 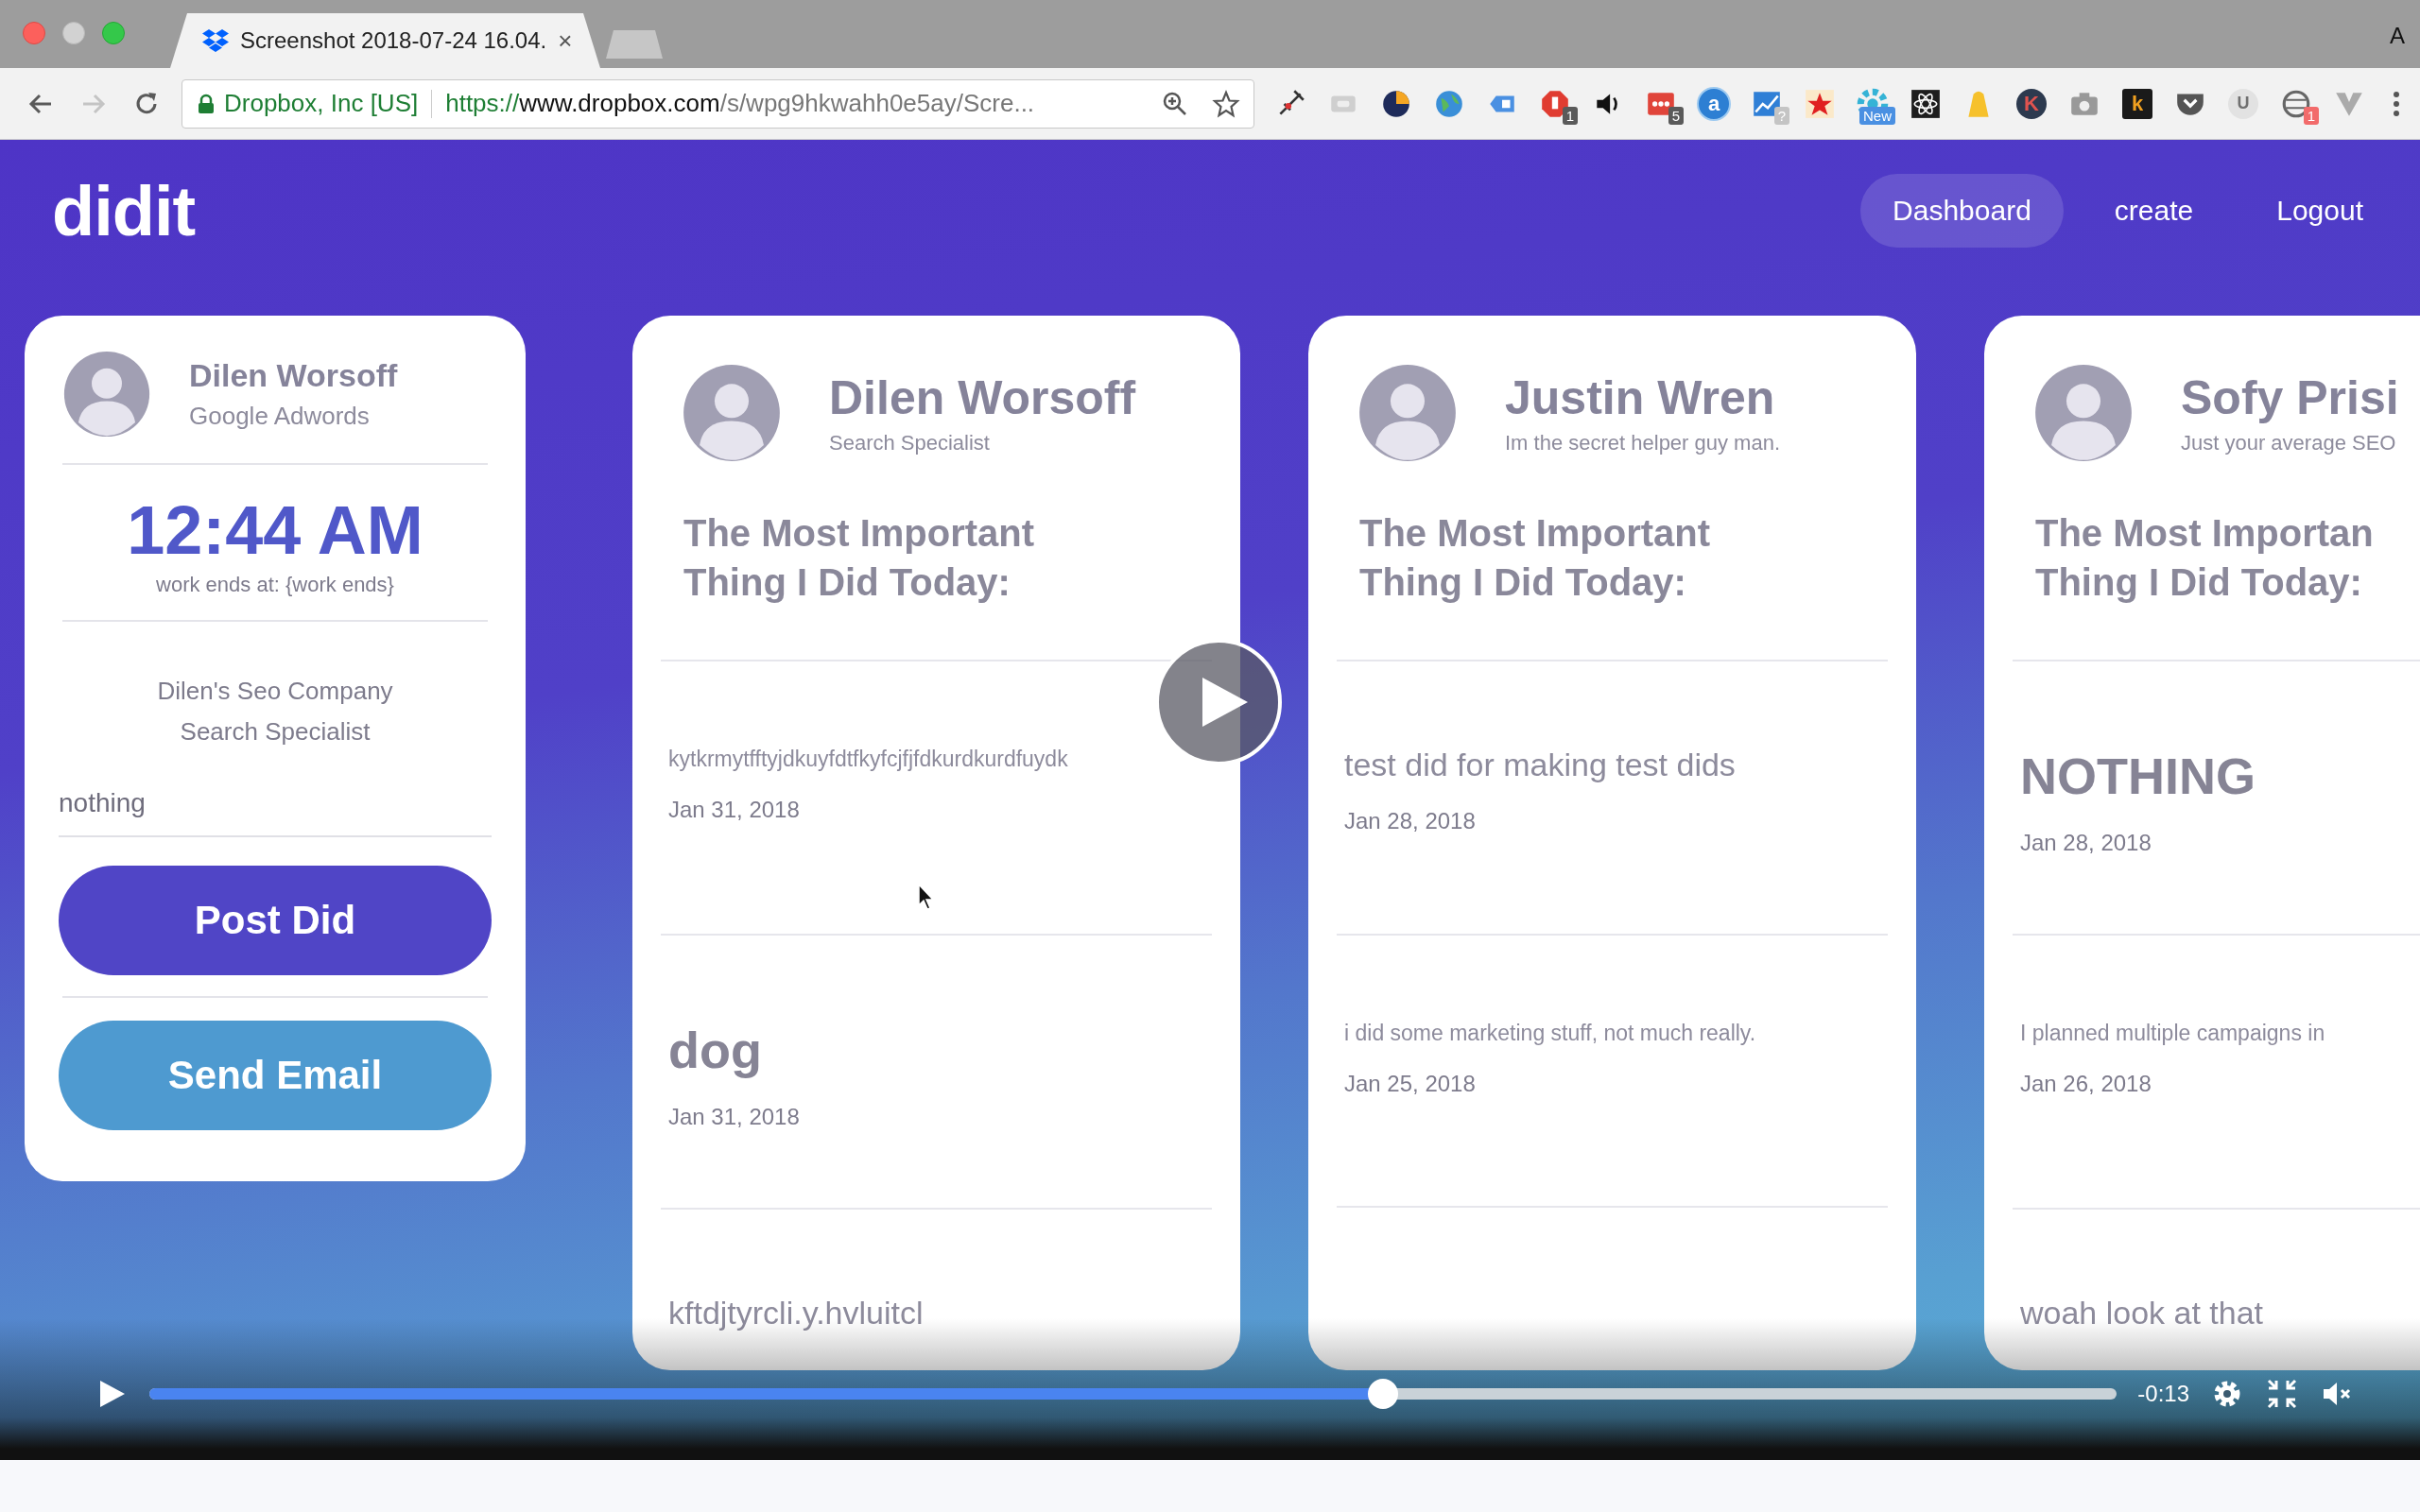 What do you see at coordinates (2142, 1313) in the screenshot?
I see `did-text: woah look at that` at bounding box center [2142, 1313].